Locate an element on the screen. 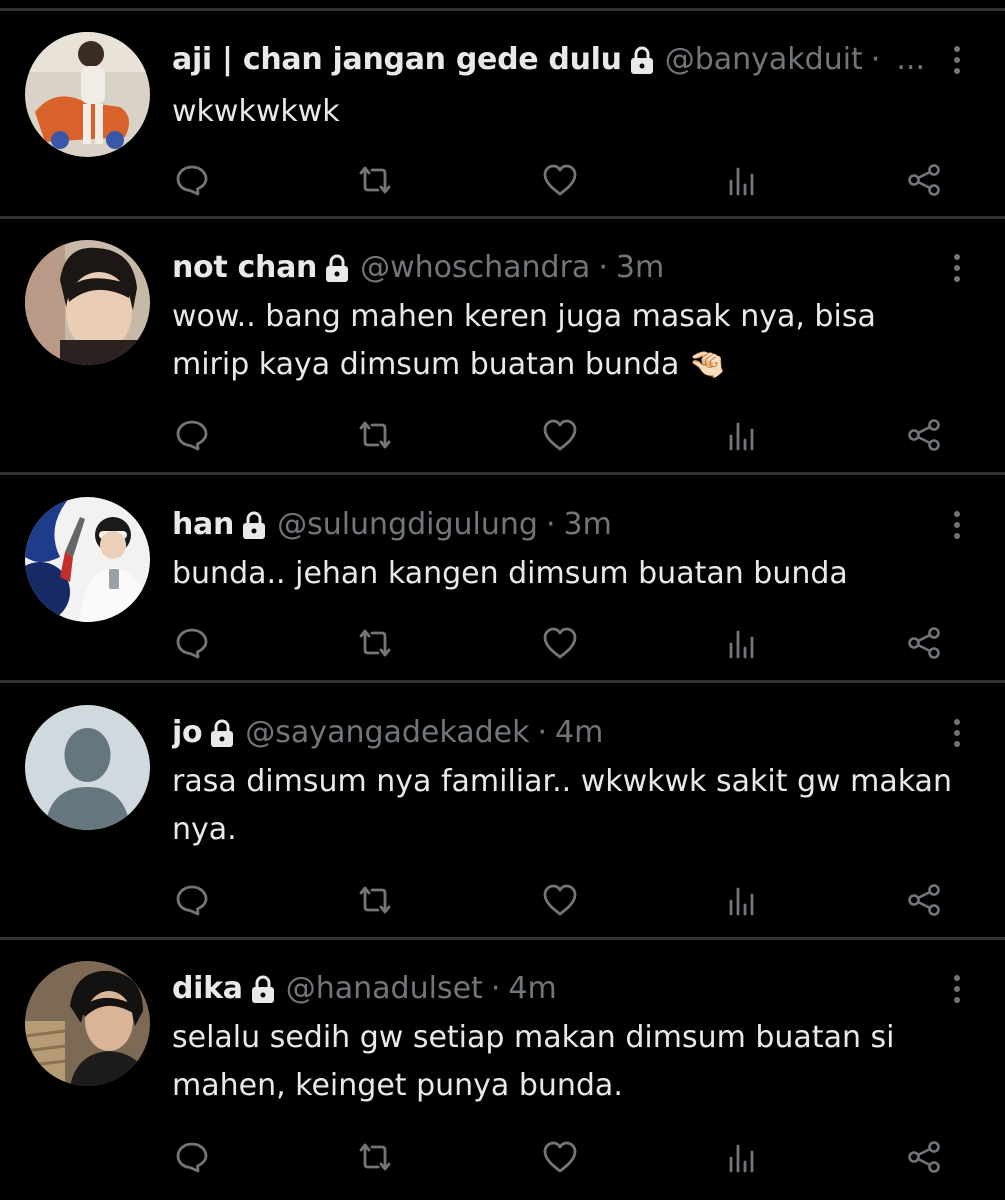  tweet-header: dika @hanadulset · 4m is located at coordinates (551, 989).